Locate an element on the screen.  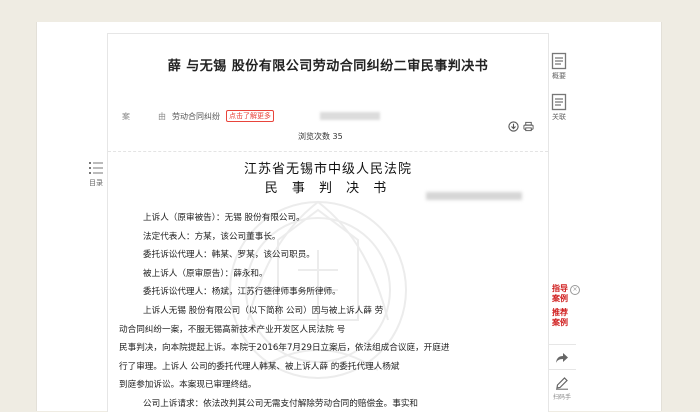
views-count: 35 is located at coordinates (337, 136).